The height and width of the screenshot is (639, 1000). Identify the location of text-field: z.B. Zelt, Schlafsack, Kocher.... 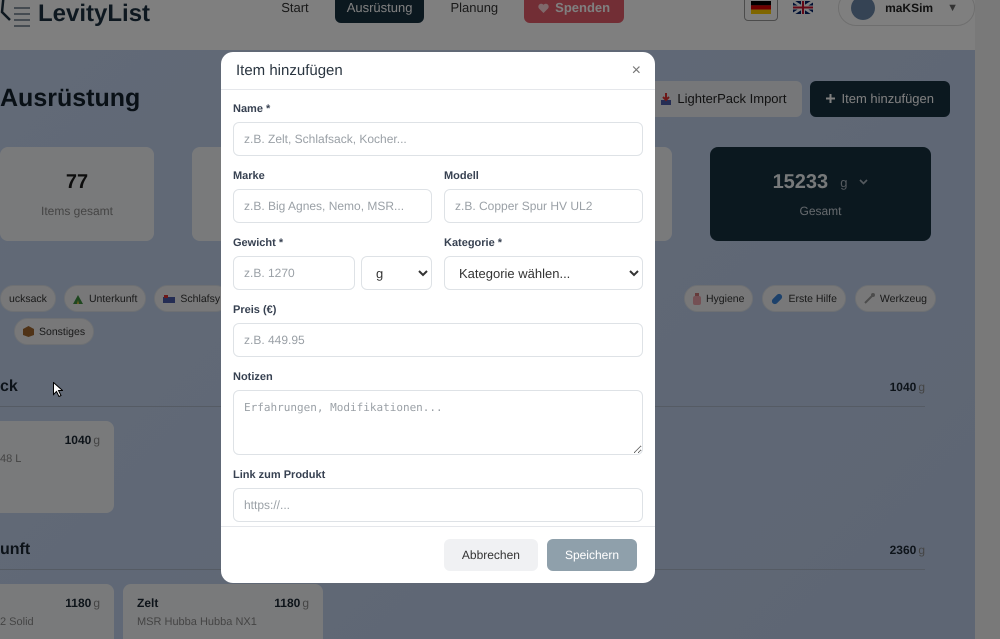
(438, 139).